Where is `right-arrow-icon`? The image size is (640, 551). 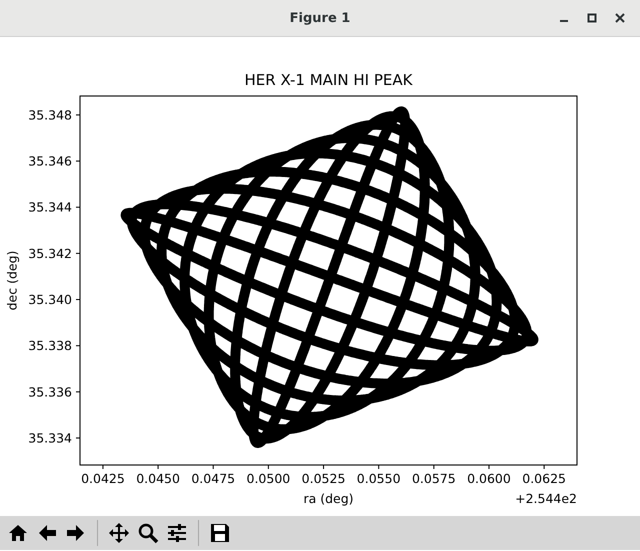
right-arrow-icon is located at coordinates (76, 533).